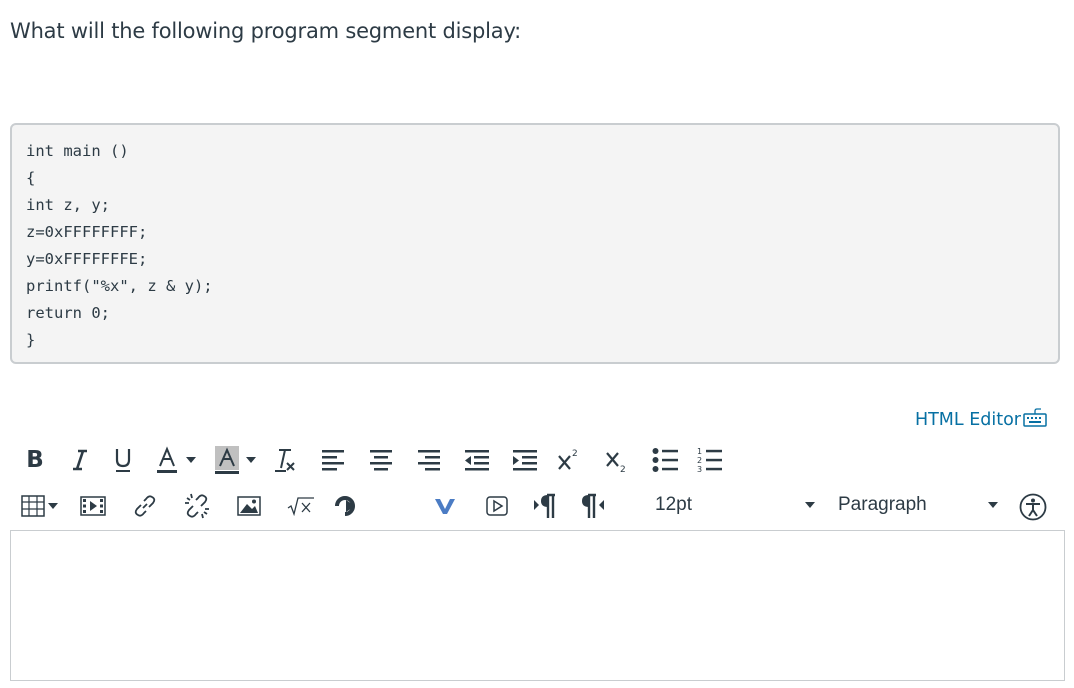  What do you see at coordinates (1035, 419) in the screenshot?
I see `keyboard-icon` at bounding box center [1035, 419].